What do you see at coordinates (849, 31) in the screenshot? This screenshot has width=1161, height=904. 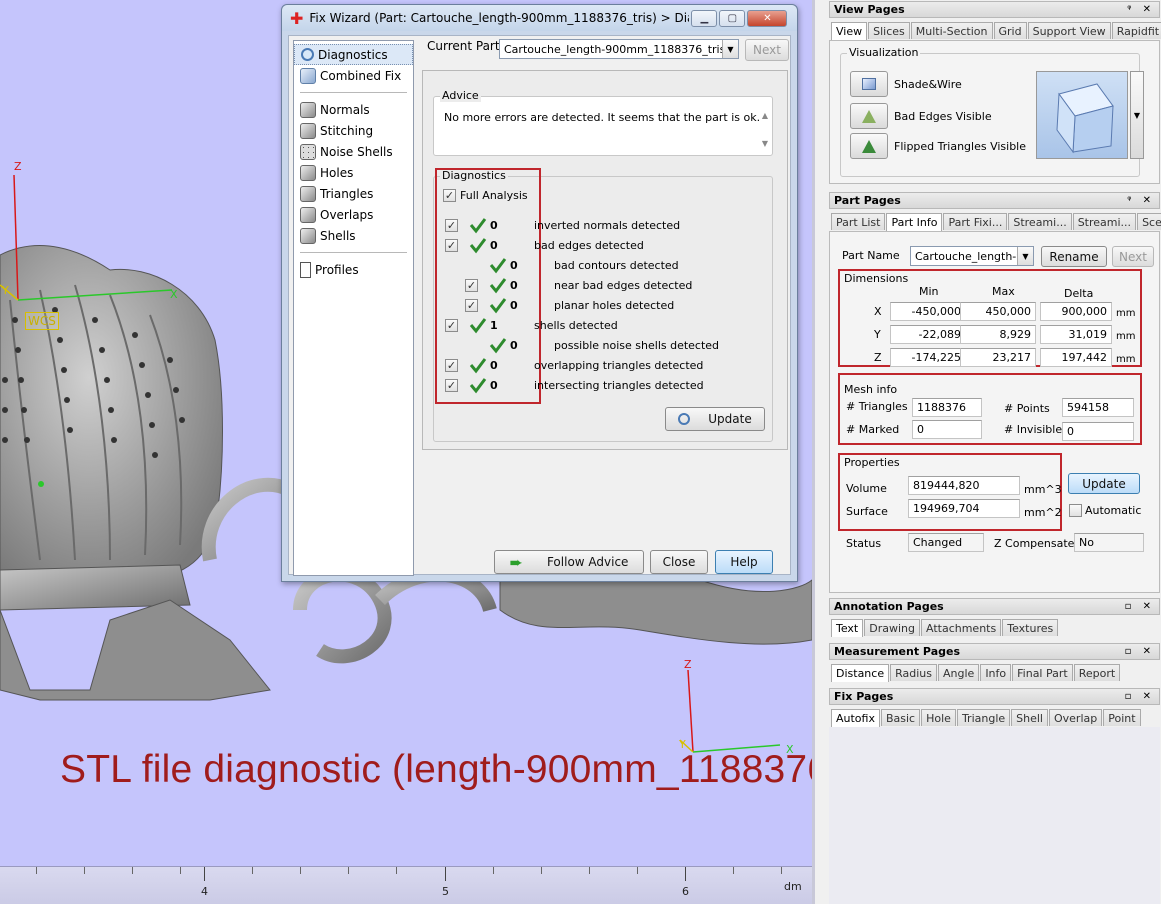 I see `tab-view: View` at bounding box center [849, 31].